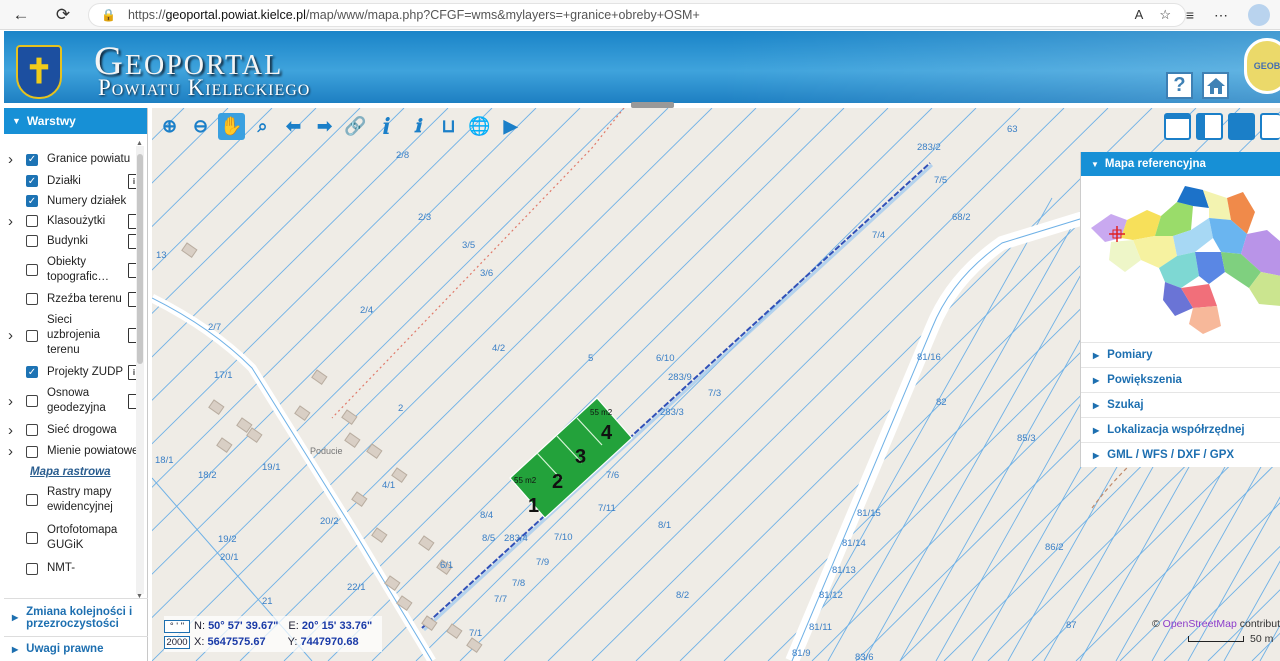 This screenshot has width=1280, height=661. I want to click on layer-item: › Klasoużytki, so click(72, 221).